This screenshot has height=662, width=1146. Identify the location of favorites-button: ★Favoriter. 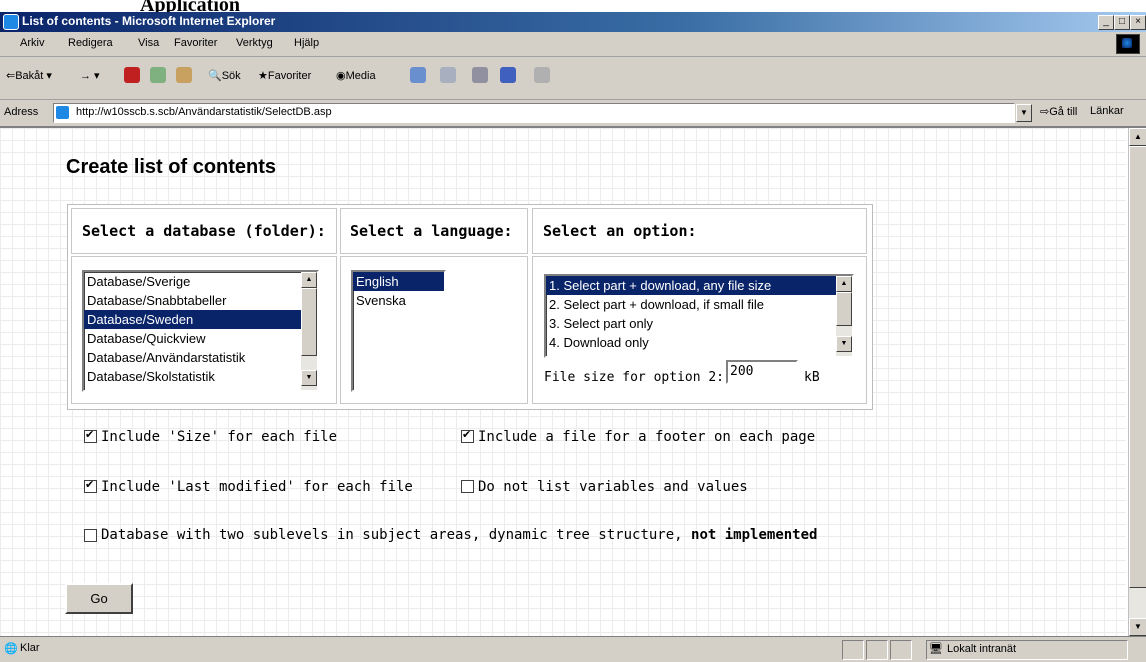
(284, 75).